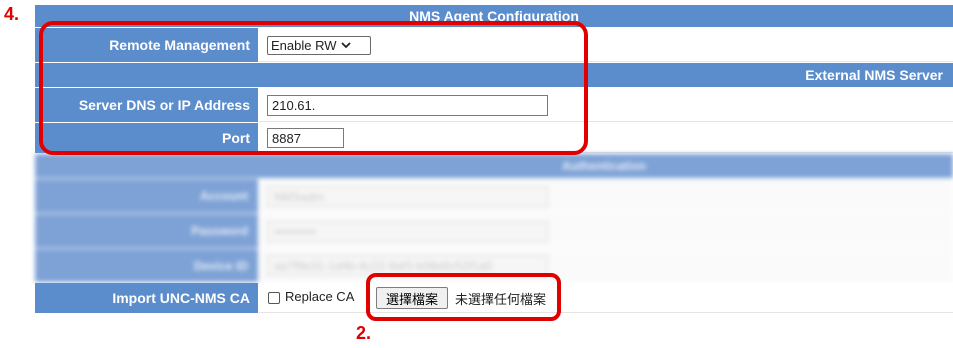 The height and width of the screenshot is (348, 953). I want to click on redacted-input-value: aa7f9e31-1d4b-4c22-9af3-b08e6c52f1a0, so click(383, 265).